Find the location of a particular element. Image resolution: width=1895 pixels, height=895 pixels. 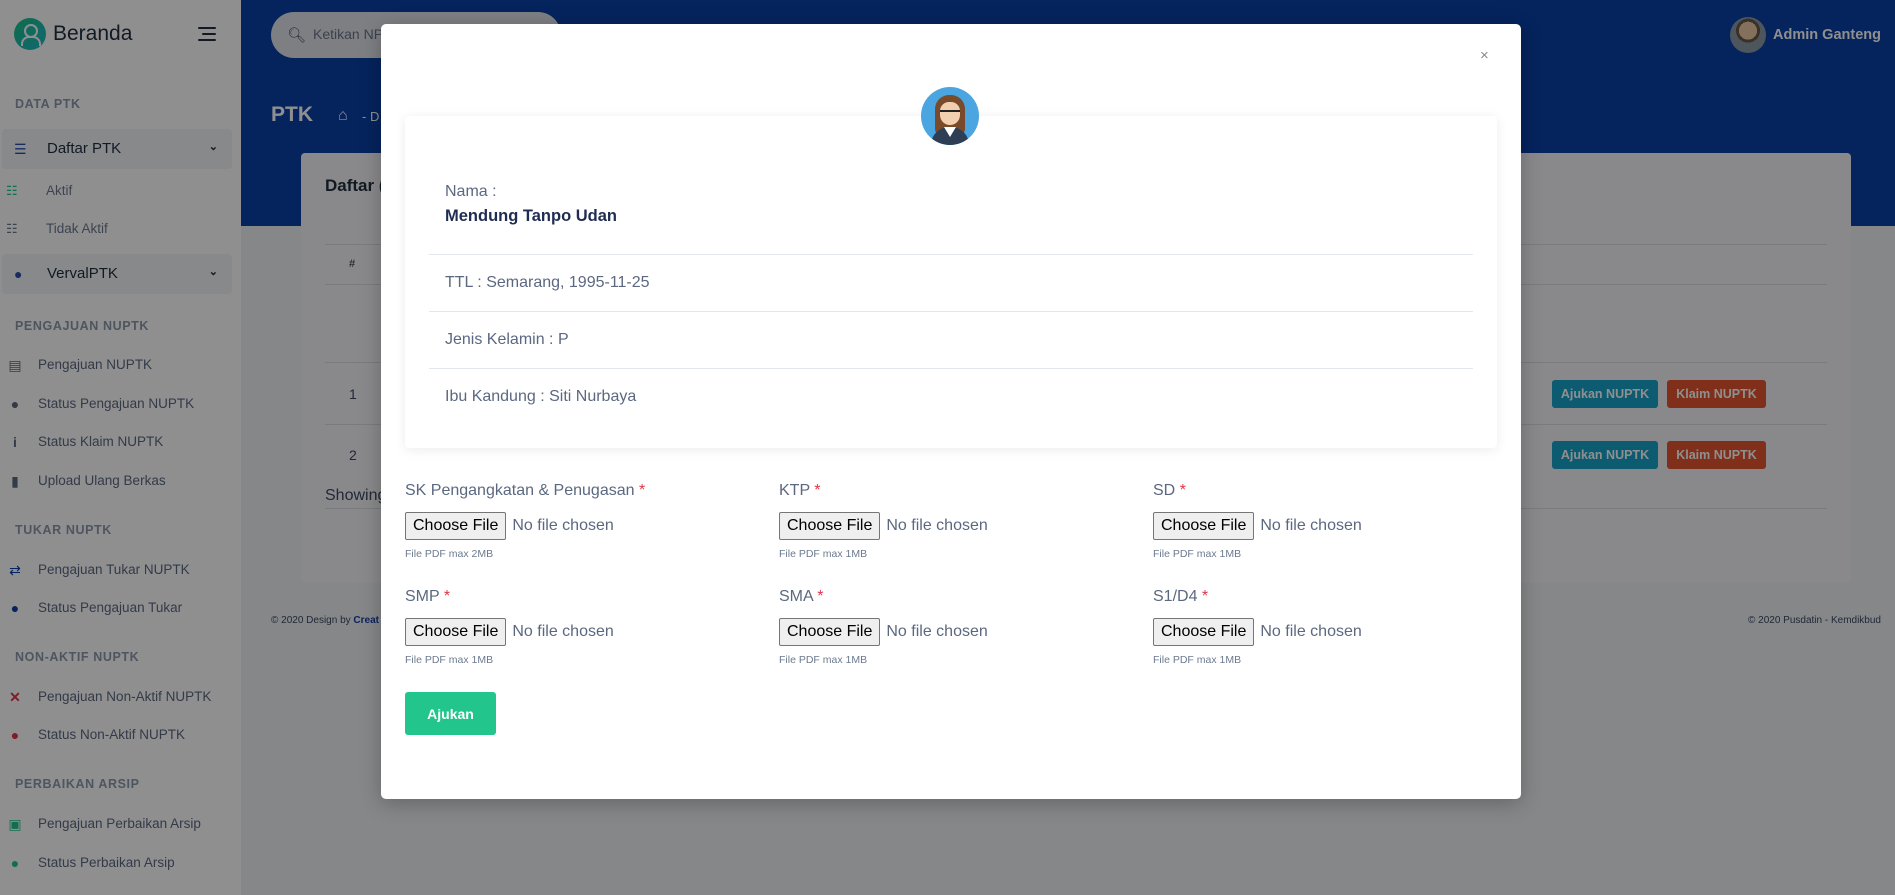

ktp-label: KTP * is located at coordinates (800, 491).